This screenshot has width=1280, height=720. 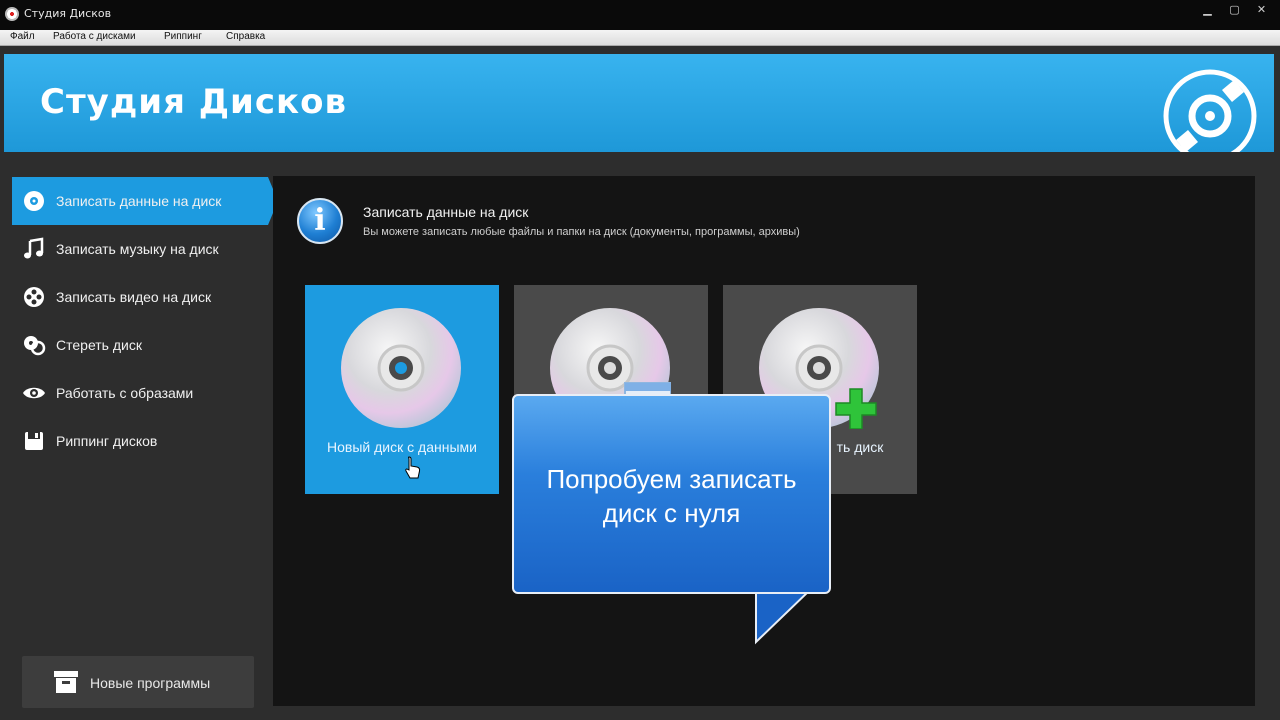 I want to click on sidebar-item-burn-music: Записать музыку на диск, so click(x=137, y=249).